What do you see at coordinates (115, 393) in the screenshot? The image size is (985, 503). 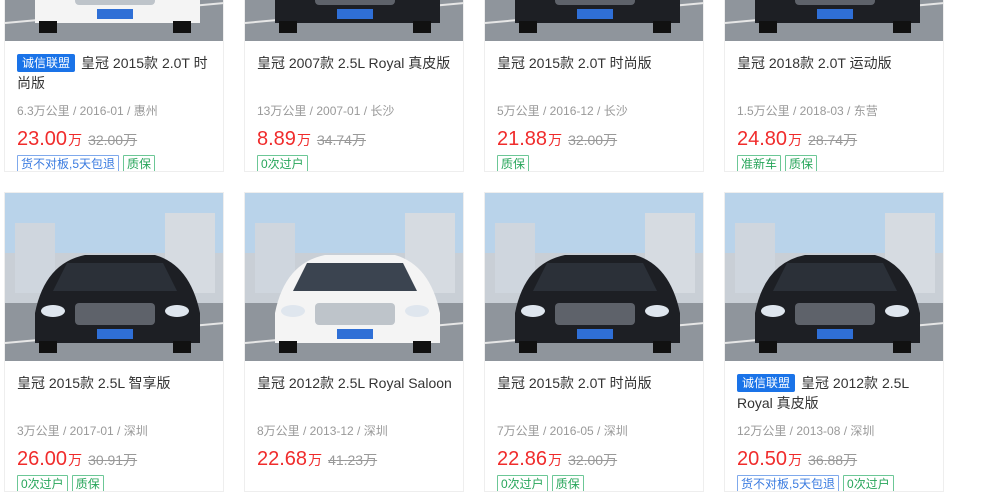 I see `car-title: 皇冠 2015款 2.5L 智享版` at bounding box center [115, 393].